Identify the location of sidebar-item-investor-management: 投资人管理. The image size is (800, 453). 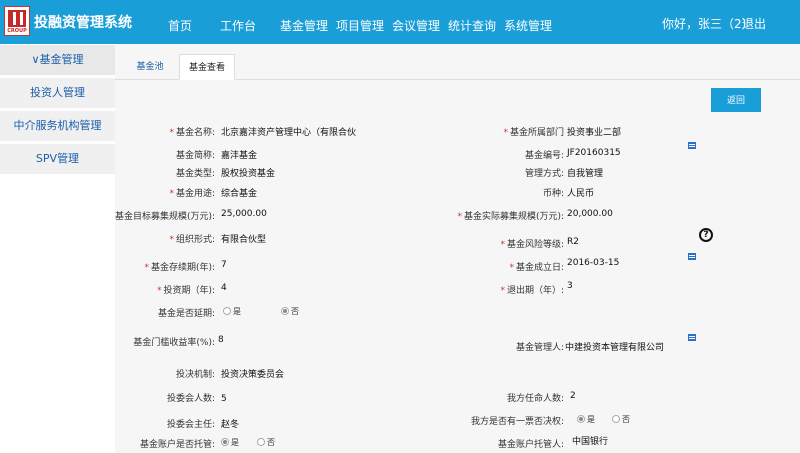
(57, 93).